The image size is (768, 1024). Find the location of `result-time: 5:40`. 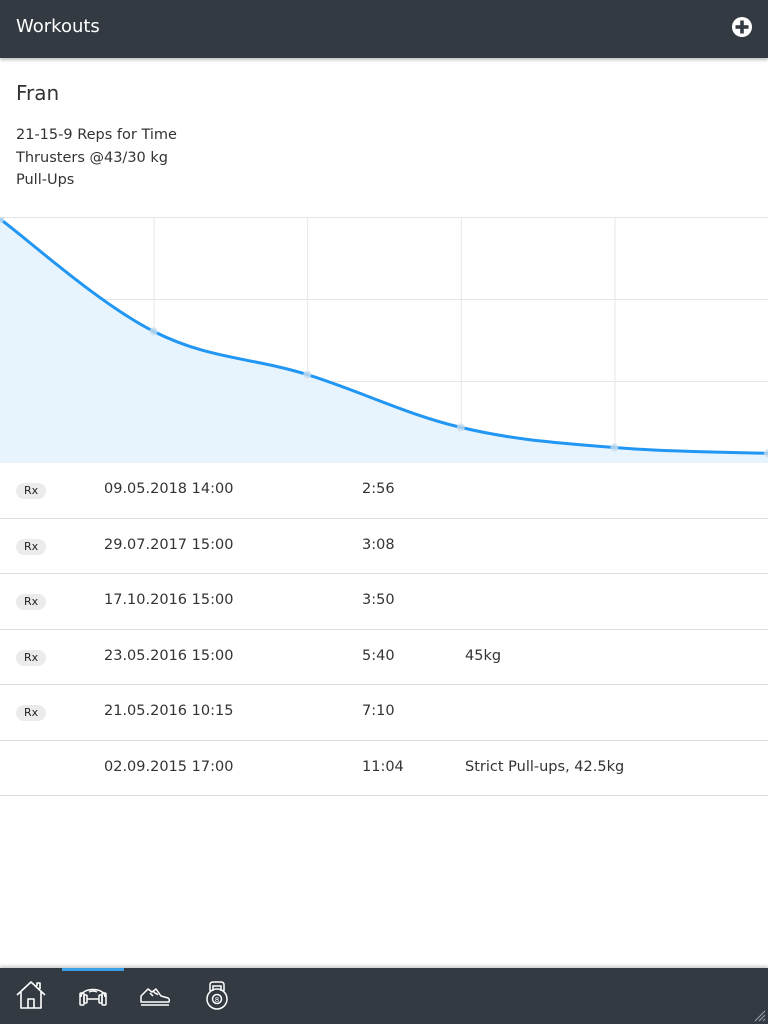

result-time: 5:40 is located at coordinates (378, 655).